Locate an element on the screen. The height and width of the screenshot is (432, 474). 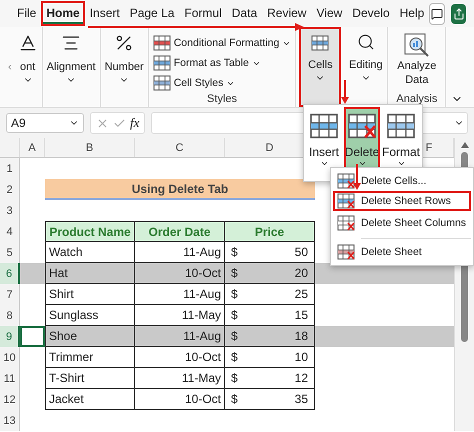
ribbon-button-label: Alignment is located at coordinates (71, 67).